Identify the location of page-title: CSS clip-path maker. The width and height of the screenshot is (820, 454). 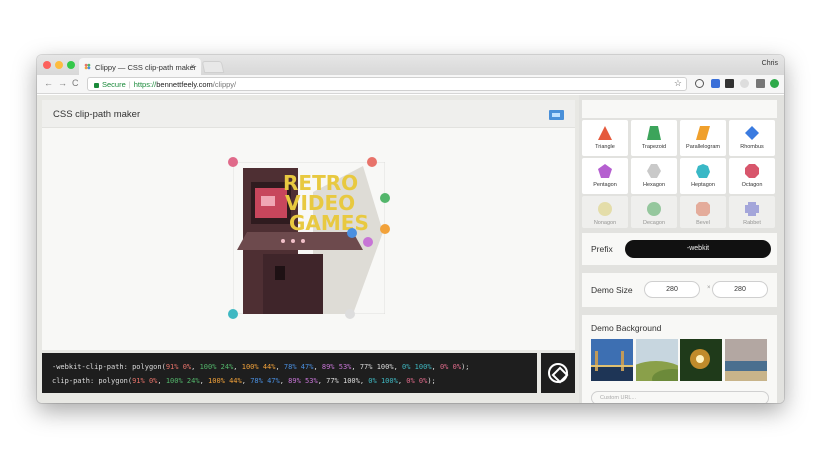
(97, 114).